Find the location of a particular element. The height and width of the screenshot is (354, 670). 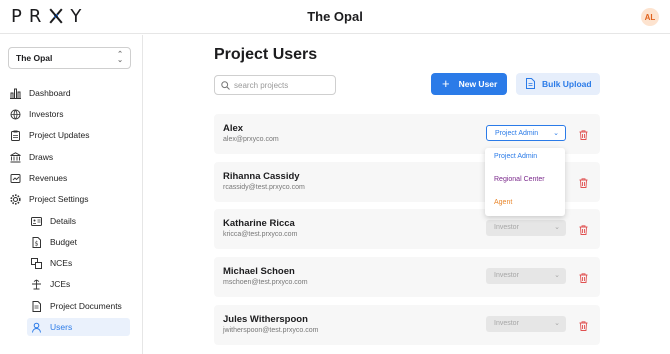

sidebar-item-label: Project Settings is located at coordinates (59, 199).